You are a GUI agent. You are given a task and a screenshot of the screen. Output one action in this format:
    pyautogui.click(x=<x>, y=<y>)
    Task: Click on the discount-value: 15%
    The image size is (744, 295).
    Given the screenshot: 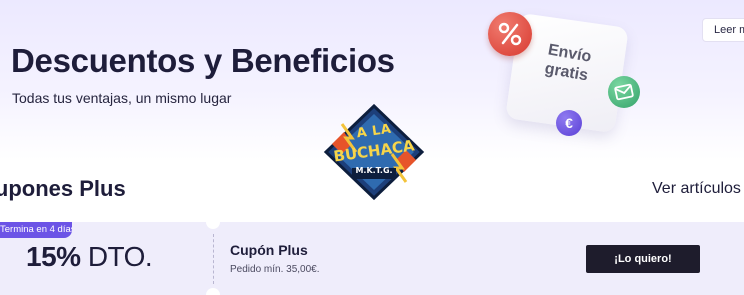 What is the action you would take?
    pyautogui.click(x=53, y=256)
    